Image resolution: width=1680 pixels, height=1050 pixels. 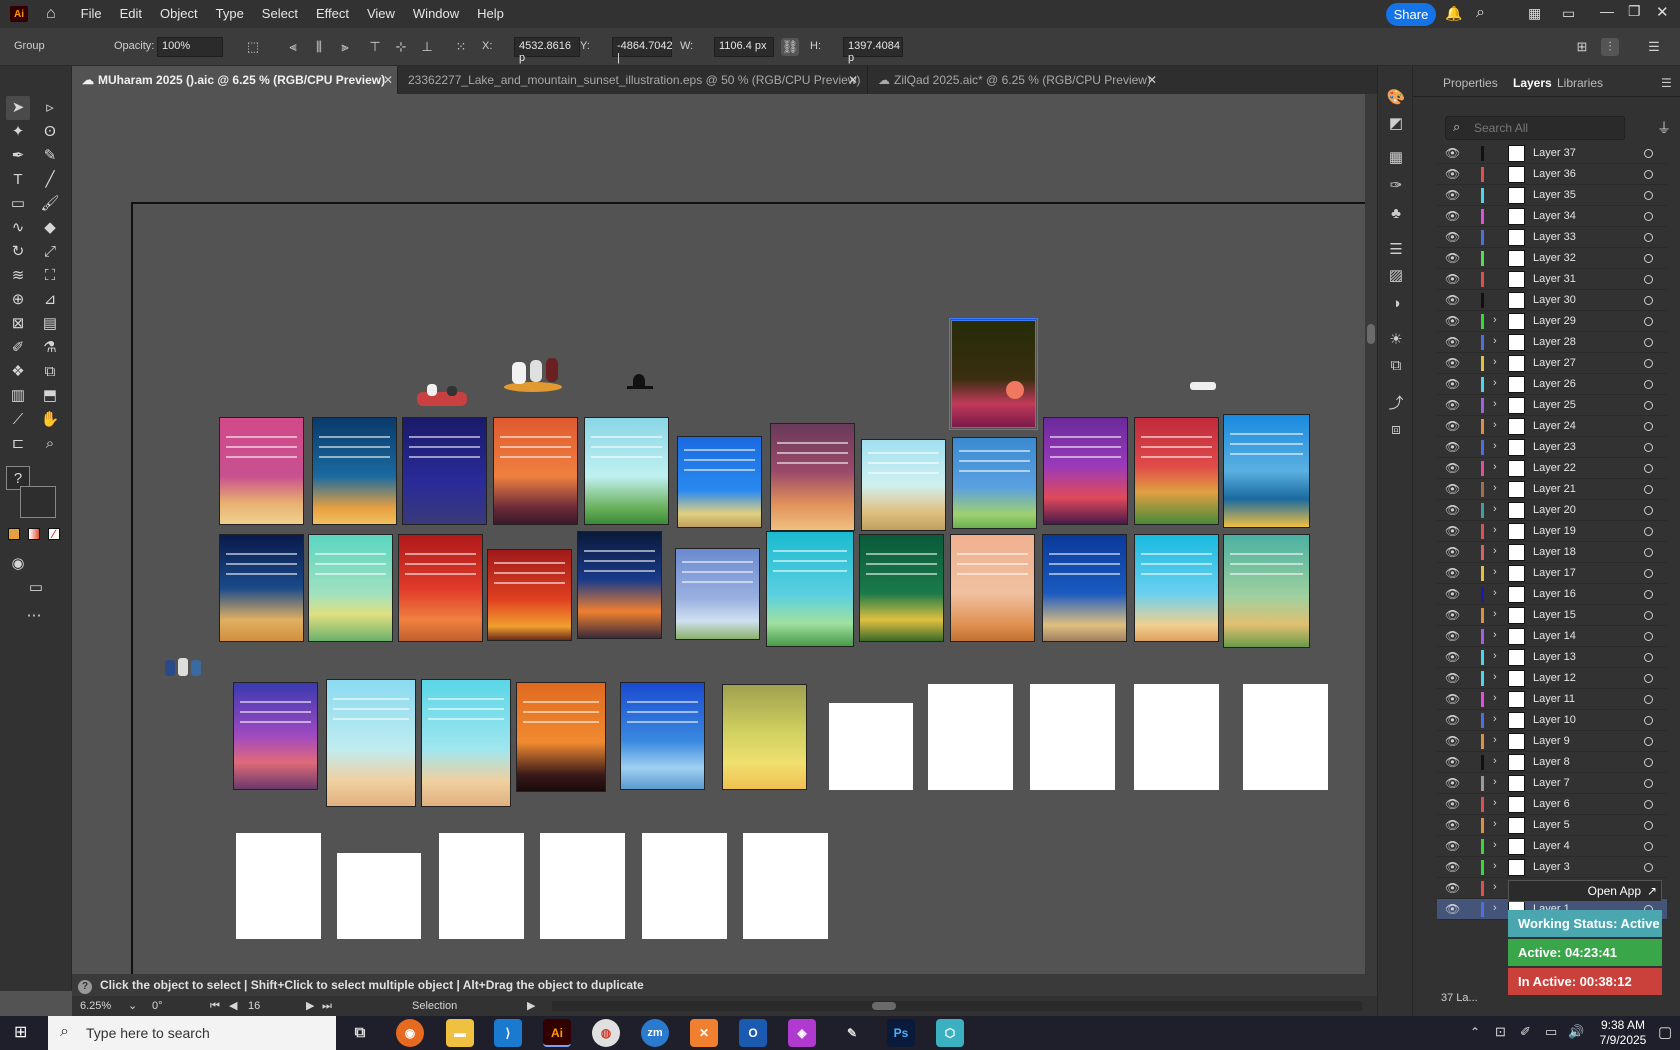 What do you see at coordinates (36, 588) in the screenshot?
I see `screen-mode-icon: ▭` at bounding box center [36, 588].